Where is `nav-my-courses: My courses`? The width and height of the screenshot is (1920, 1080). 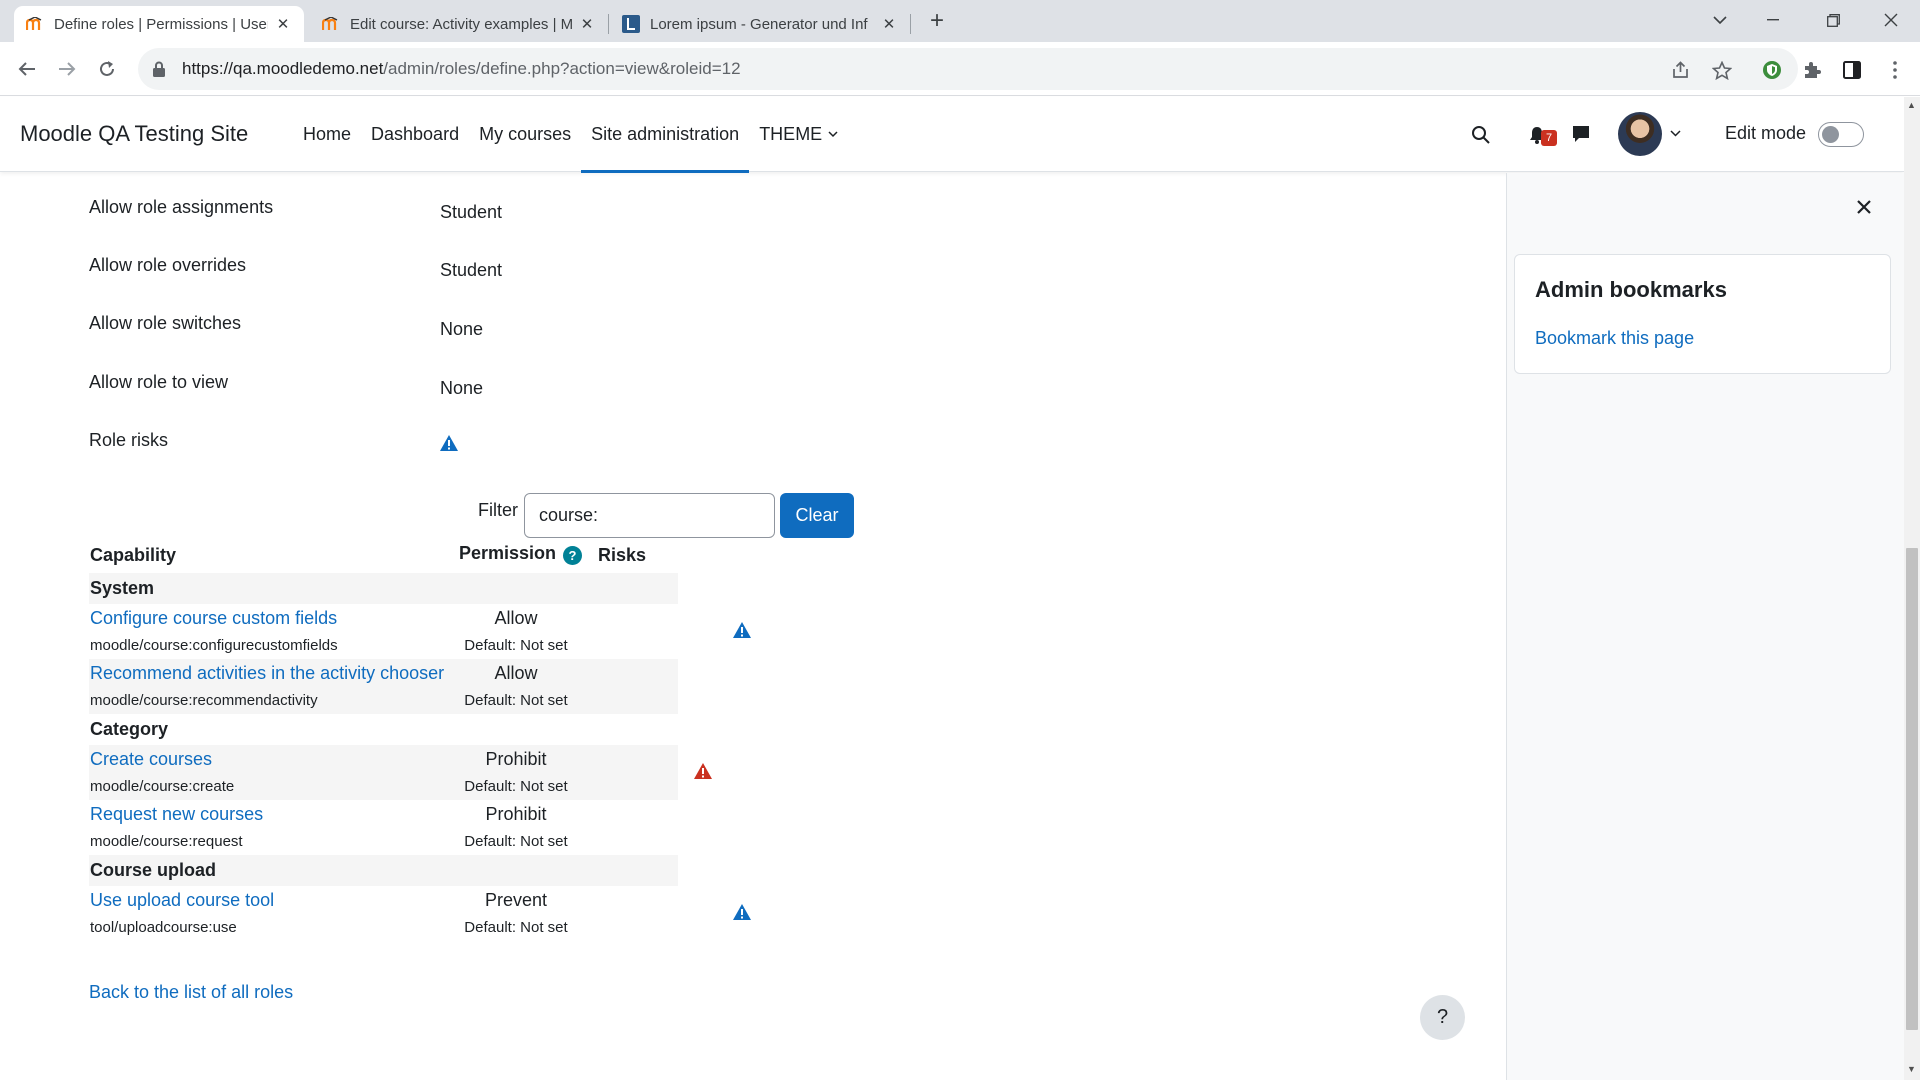 nav-my-courses: My courses is located at coordinates (525, 134).